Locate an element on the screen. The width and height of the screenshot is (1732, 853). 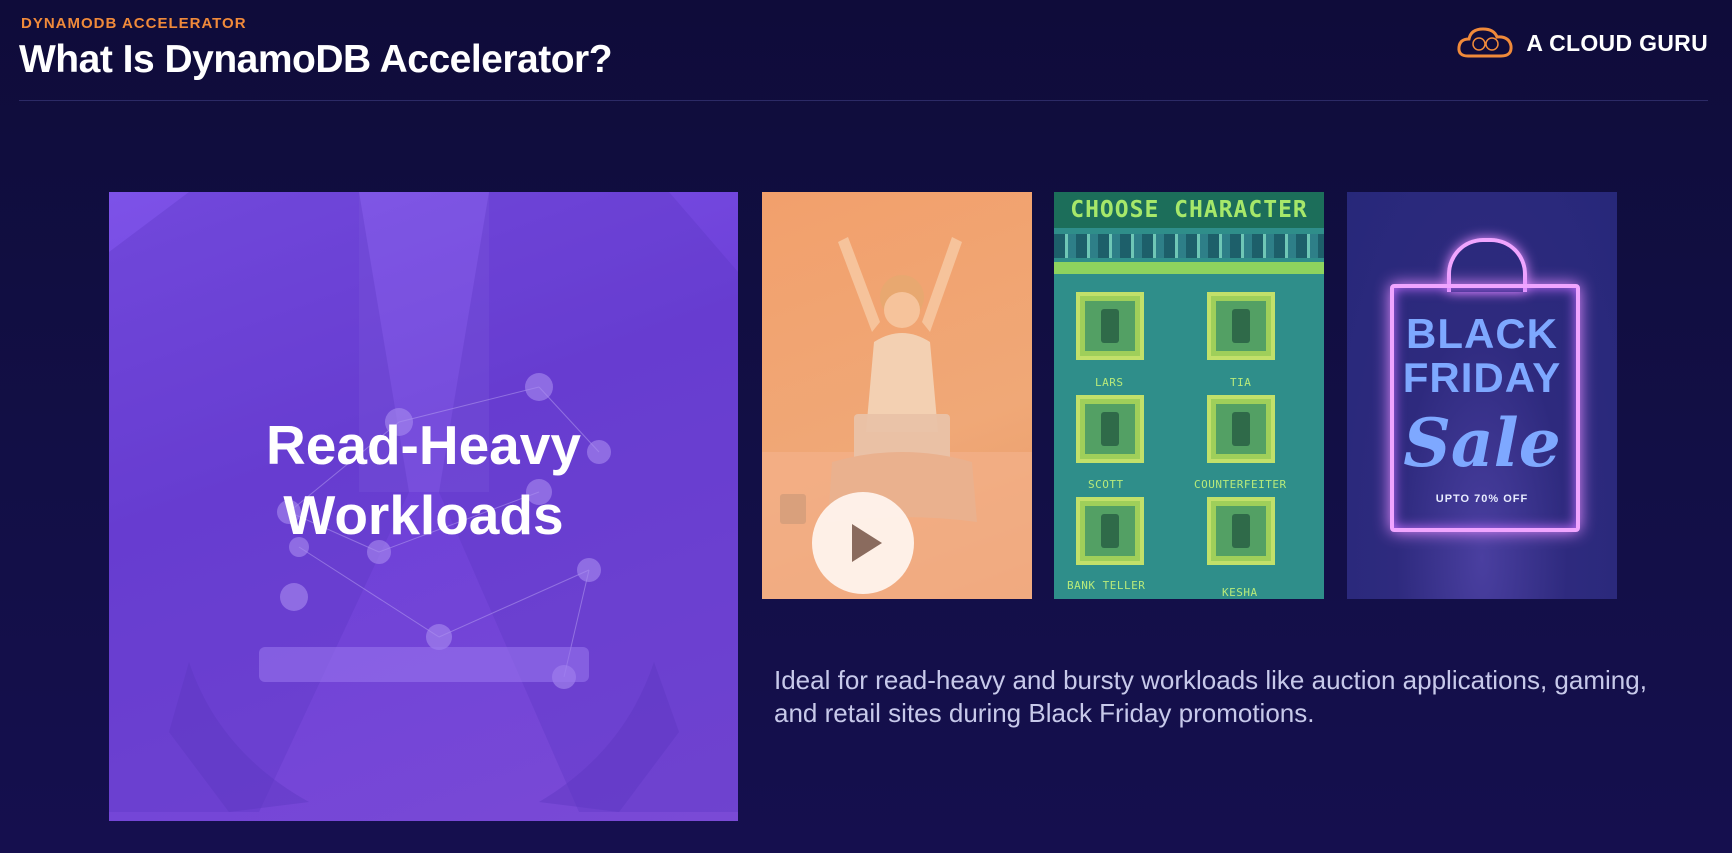
page-title: What Is DynamoDB Accelerator? is located at coordinates (316, 59).